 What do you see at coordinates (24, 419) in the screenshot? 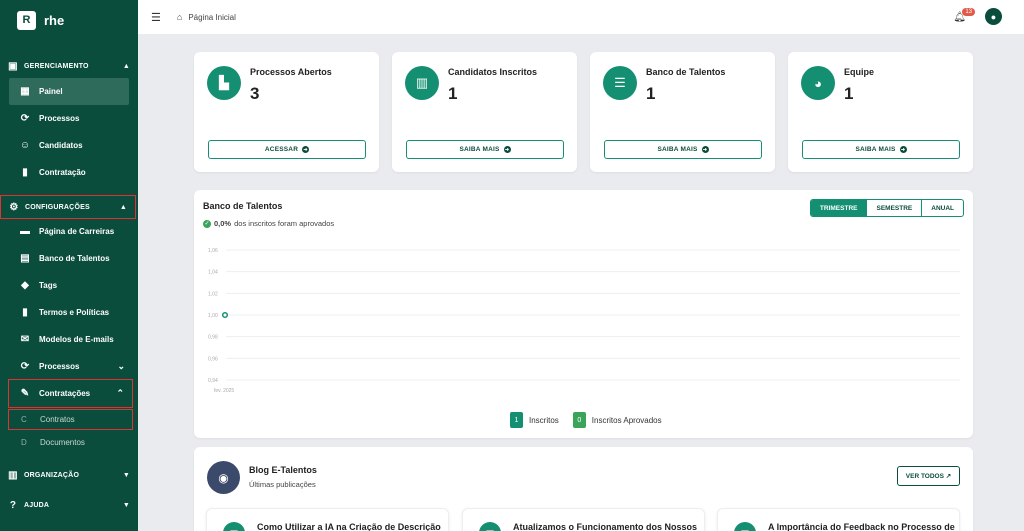
I see `subitem-letter: C` at bounding box center [24, 419].